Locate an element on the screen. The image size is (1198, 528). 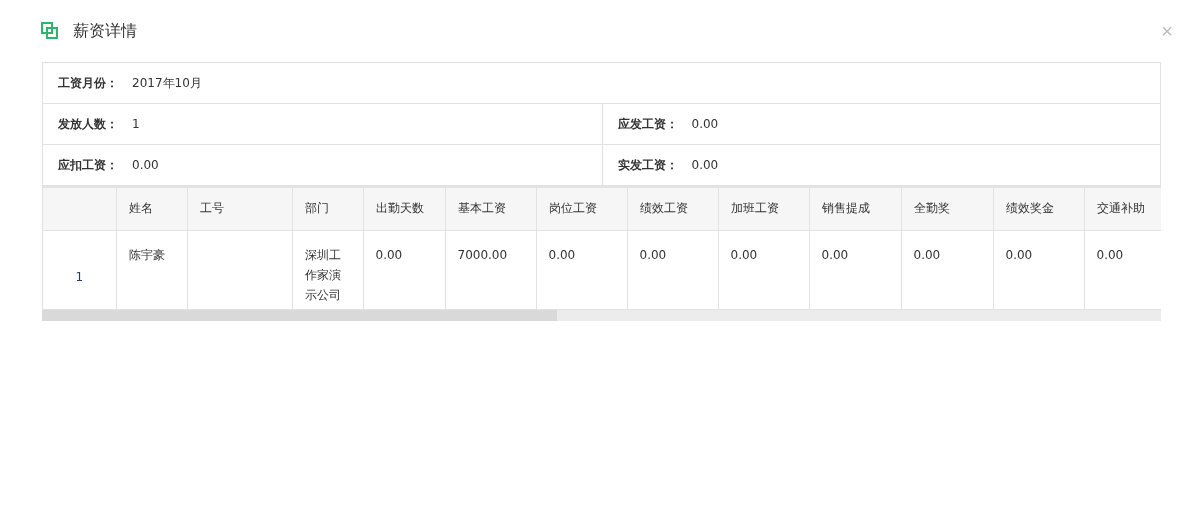
table-cell: 深圳工作家演示公司 is located at coordinates (327, 269).